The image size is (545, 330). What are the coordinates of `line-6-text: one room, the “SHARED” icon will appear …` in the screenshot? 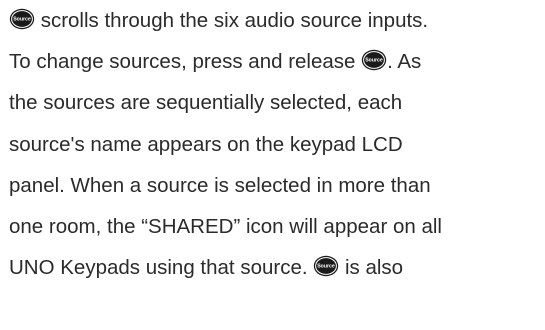 It's located at (225, 226).